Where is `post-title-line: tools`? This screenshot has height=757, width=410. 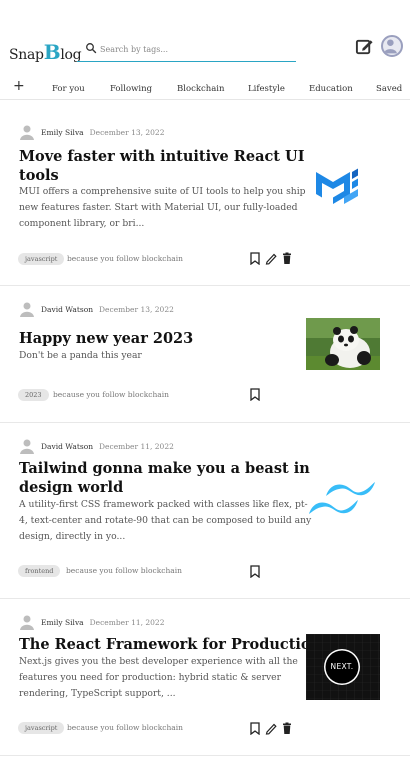 post-title-line: tools is located at coordinates (39, 175).